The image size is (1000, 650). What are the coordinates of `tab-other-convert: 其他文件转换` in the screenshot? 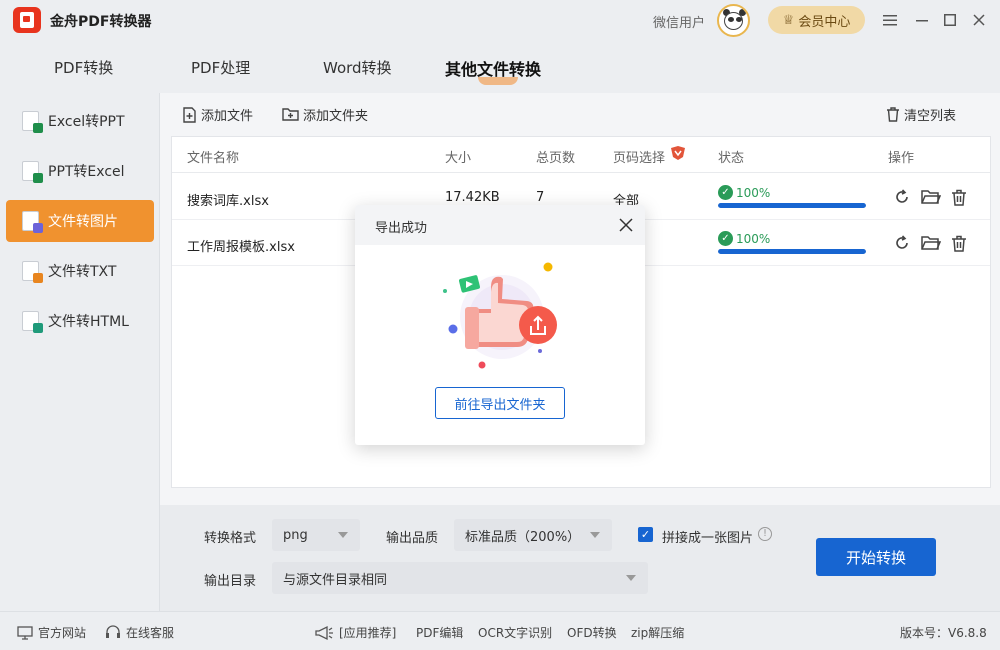 It's located at (493, 68).